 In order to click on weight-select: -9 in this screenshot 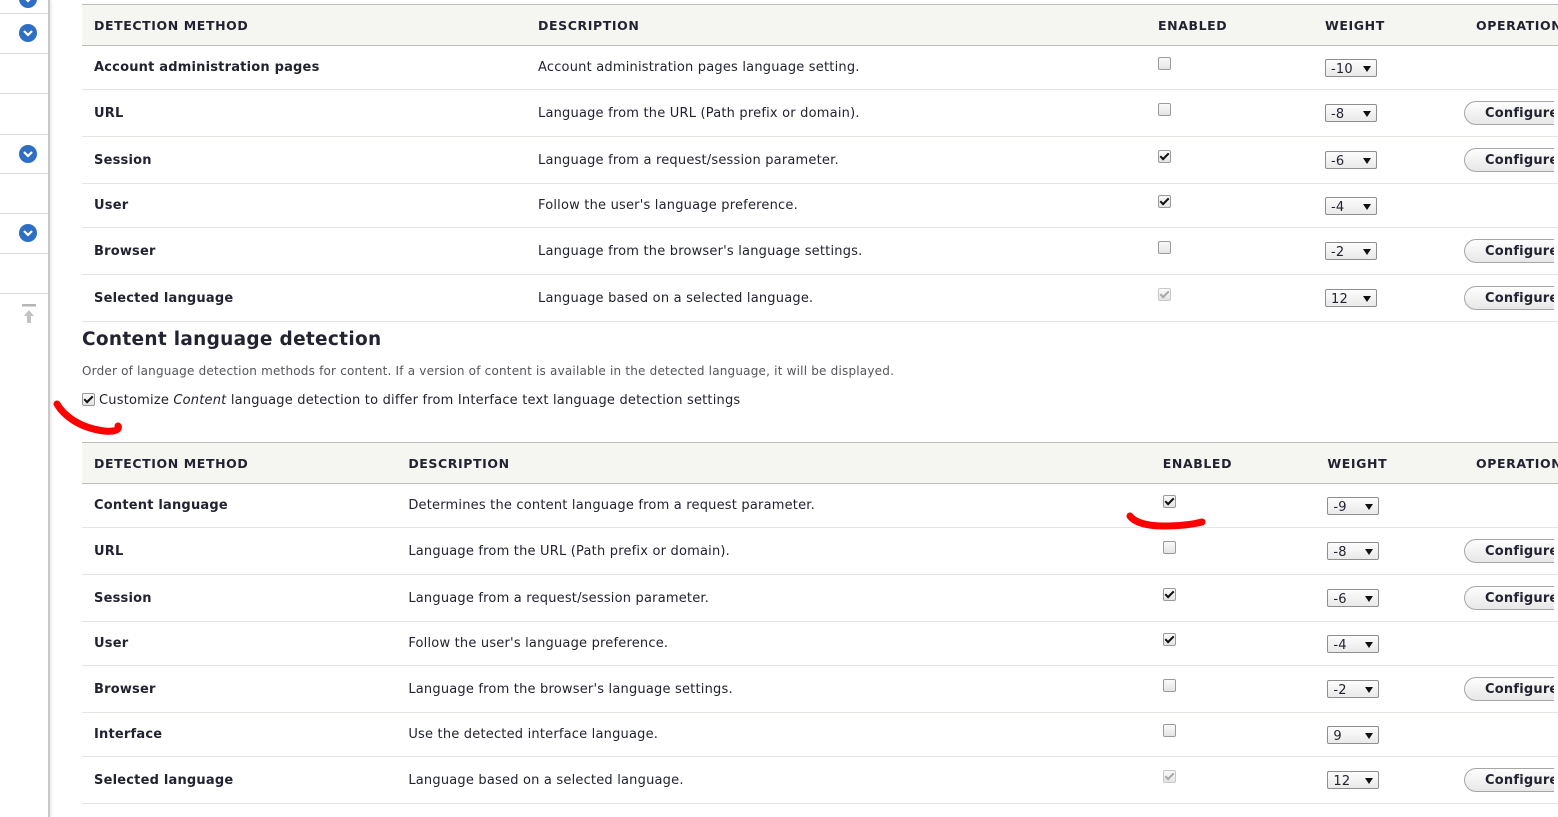, I will do `click(1353, 505)`.